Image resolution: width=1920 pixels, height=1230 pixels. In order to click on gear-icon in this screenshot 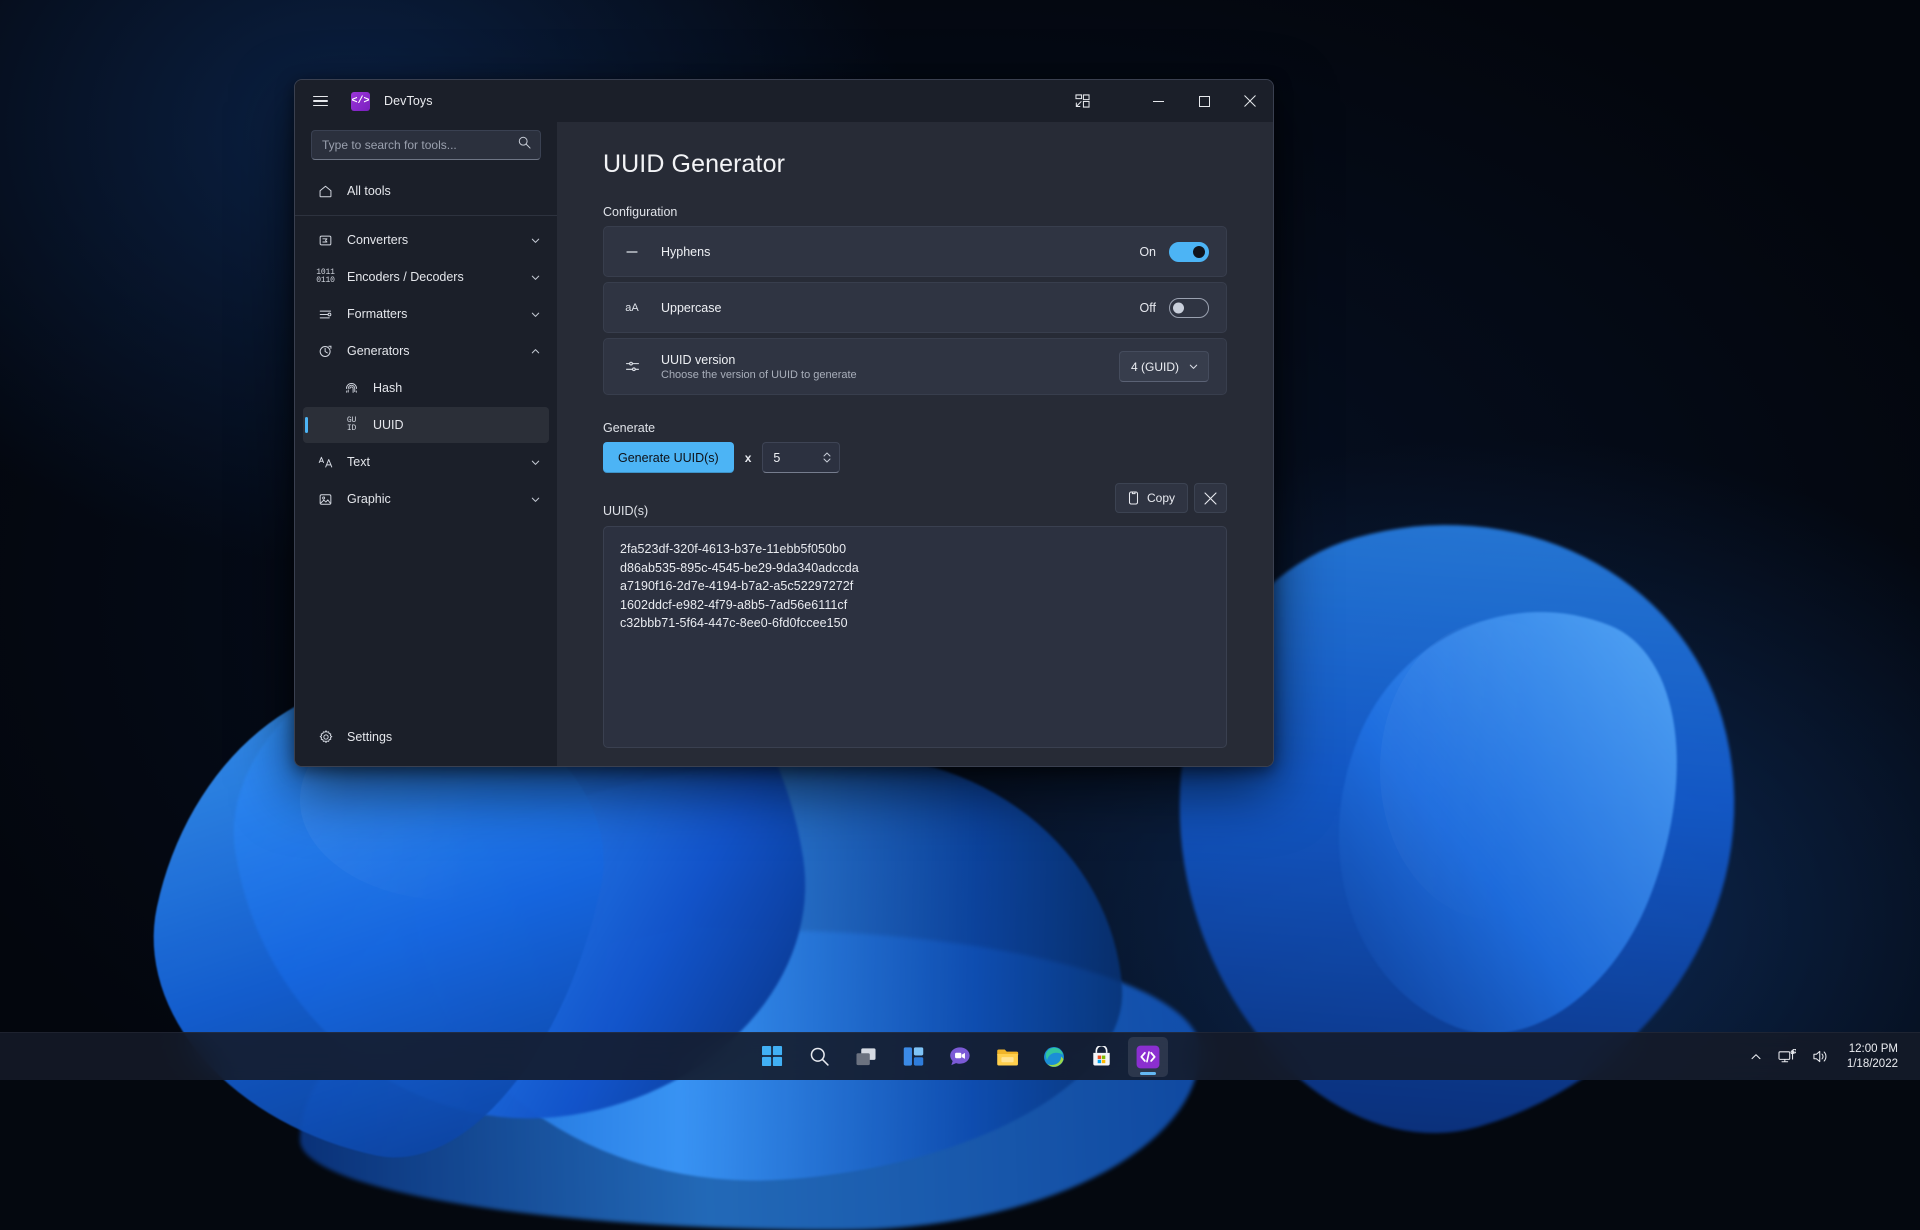, I will do `click(325, 737)`.